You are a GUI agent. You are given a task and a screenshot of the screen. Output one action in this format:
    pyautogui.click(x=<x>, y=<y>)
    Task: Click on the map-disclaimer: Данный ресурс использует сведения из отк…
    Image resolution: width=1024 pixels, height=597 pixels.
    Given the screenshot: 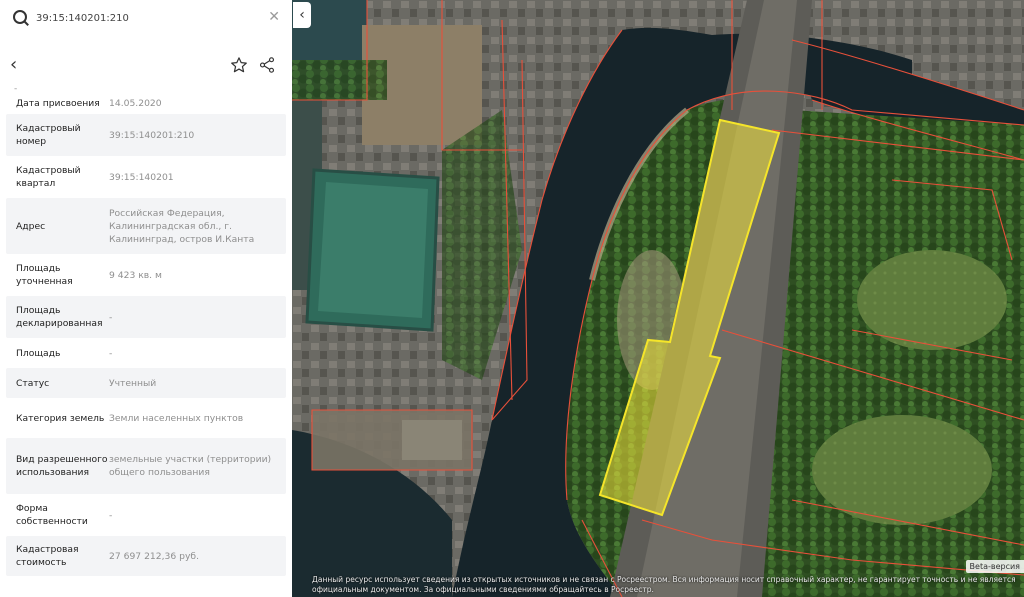 What is the action you would take?
    pyautogui.click(x=664, y=584)
    